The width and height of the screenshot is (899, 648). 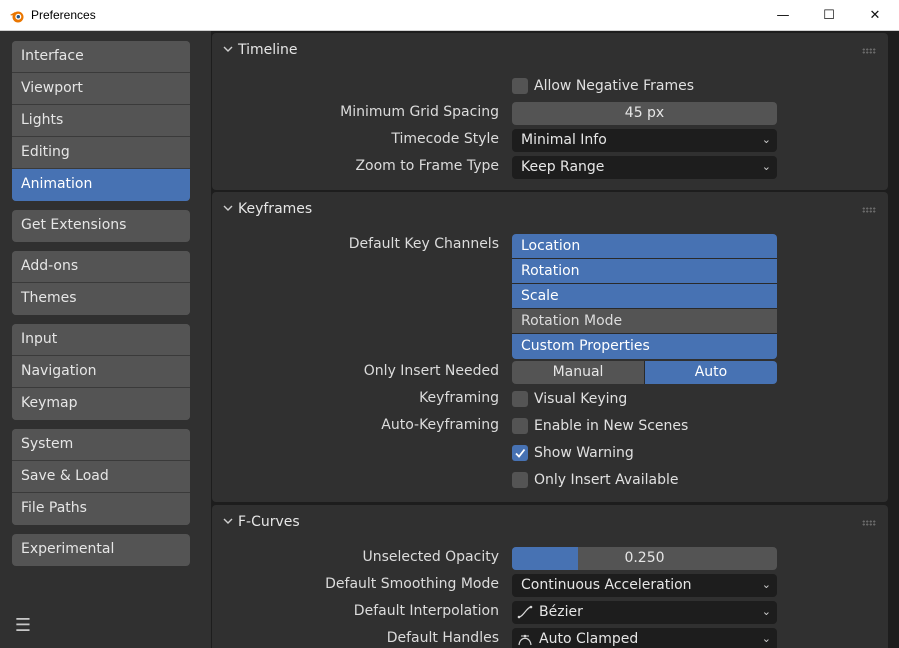 I want to click on sidebar-item-navigation: Navigation, so click(x=101, y=372).